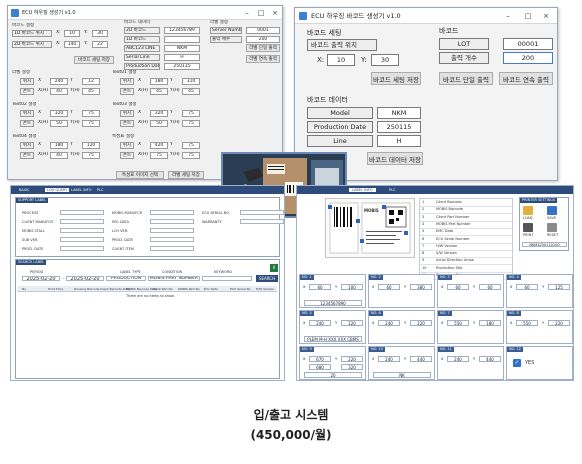  What do you see at coordinates (91, 145) in the screenshot?
I see `row-y-input: 120` at bounding box center [91, 145].